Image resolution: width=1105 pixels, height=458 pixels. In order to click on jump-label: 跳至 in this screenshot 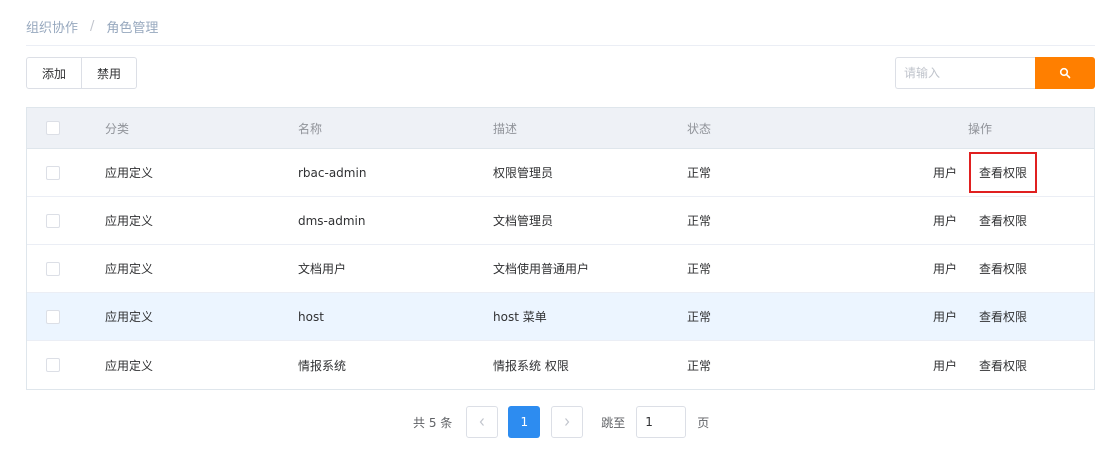, I will do `click(613, 422)`.